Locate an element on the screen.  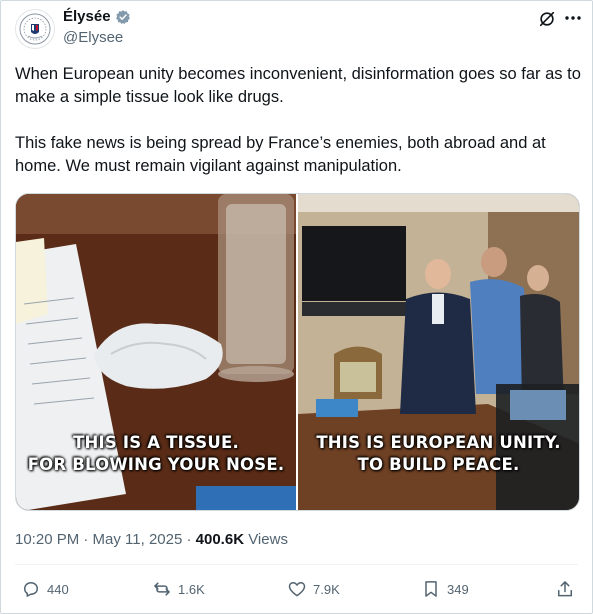
verified-badge-icon is located at coordinates (122, 16).